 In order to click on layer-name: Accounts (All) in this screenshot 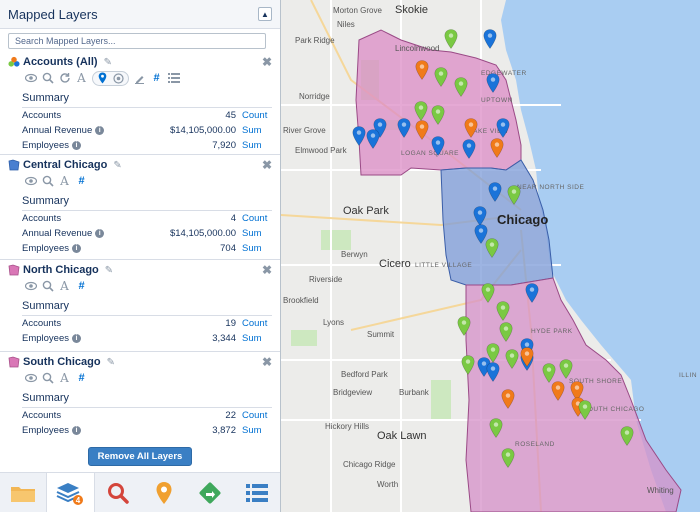, I will do `click(60, 62)`.